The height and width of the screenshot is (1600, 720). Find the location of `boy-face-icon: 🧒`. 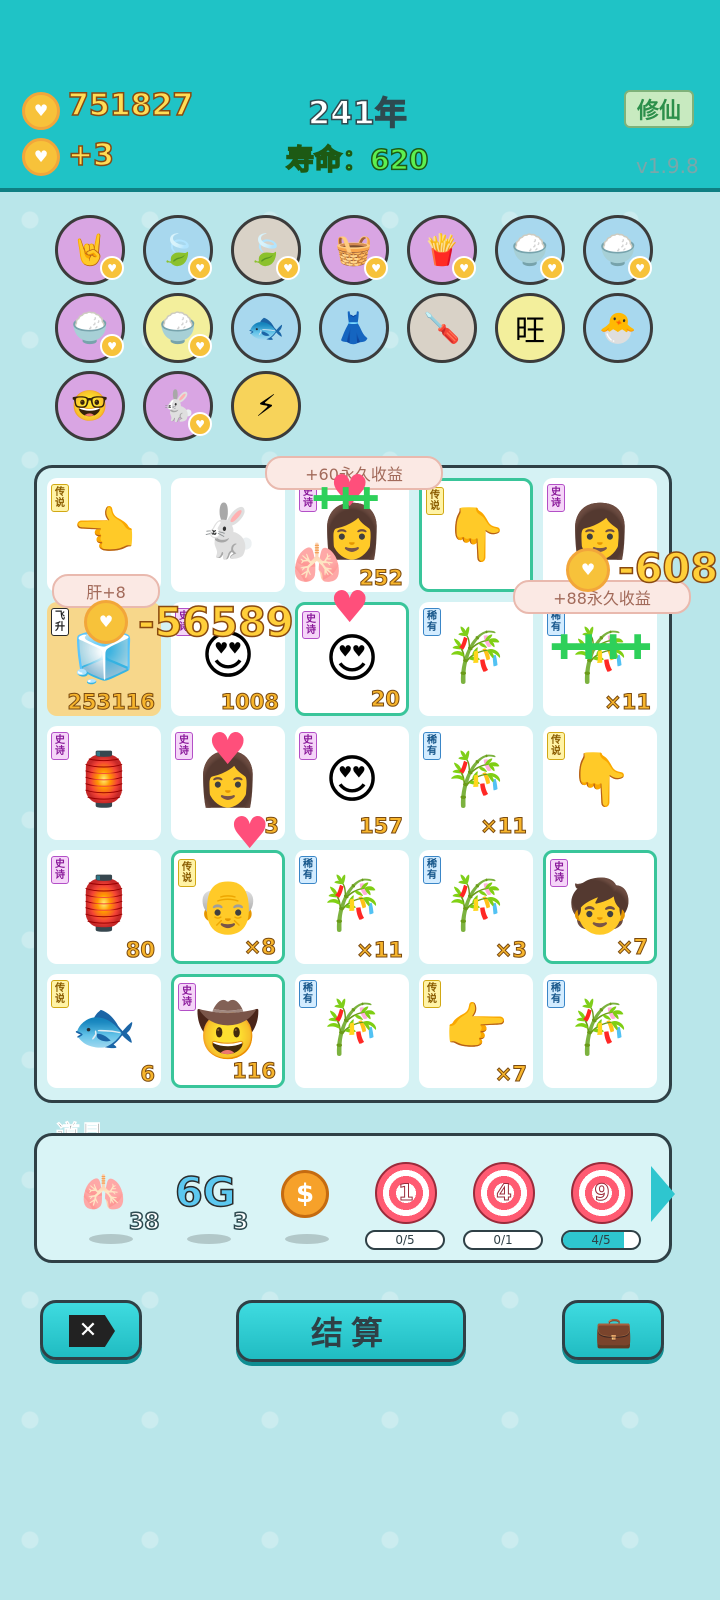

boy-face-icon: 🧒 is located at coordinates (600, 907).